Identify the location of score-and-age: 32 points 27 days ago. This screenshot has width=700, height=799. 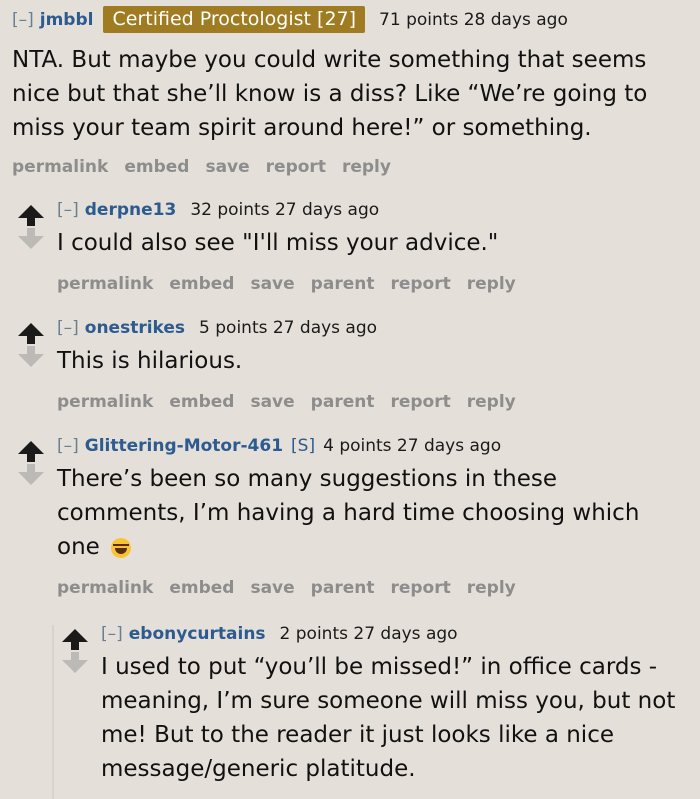
(285, 210).